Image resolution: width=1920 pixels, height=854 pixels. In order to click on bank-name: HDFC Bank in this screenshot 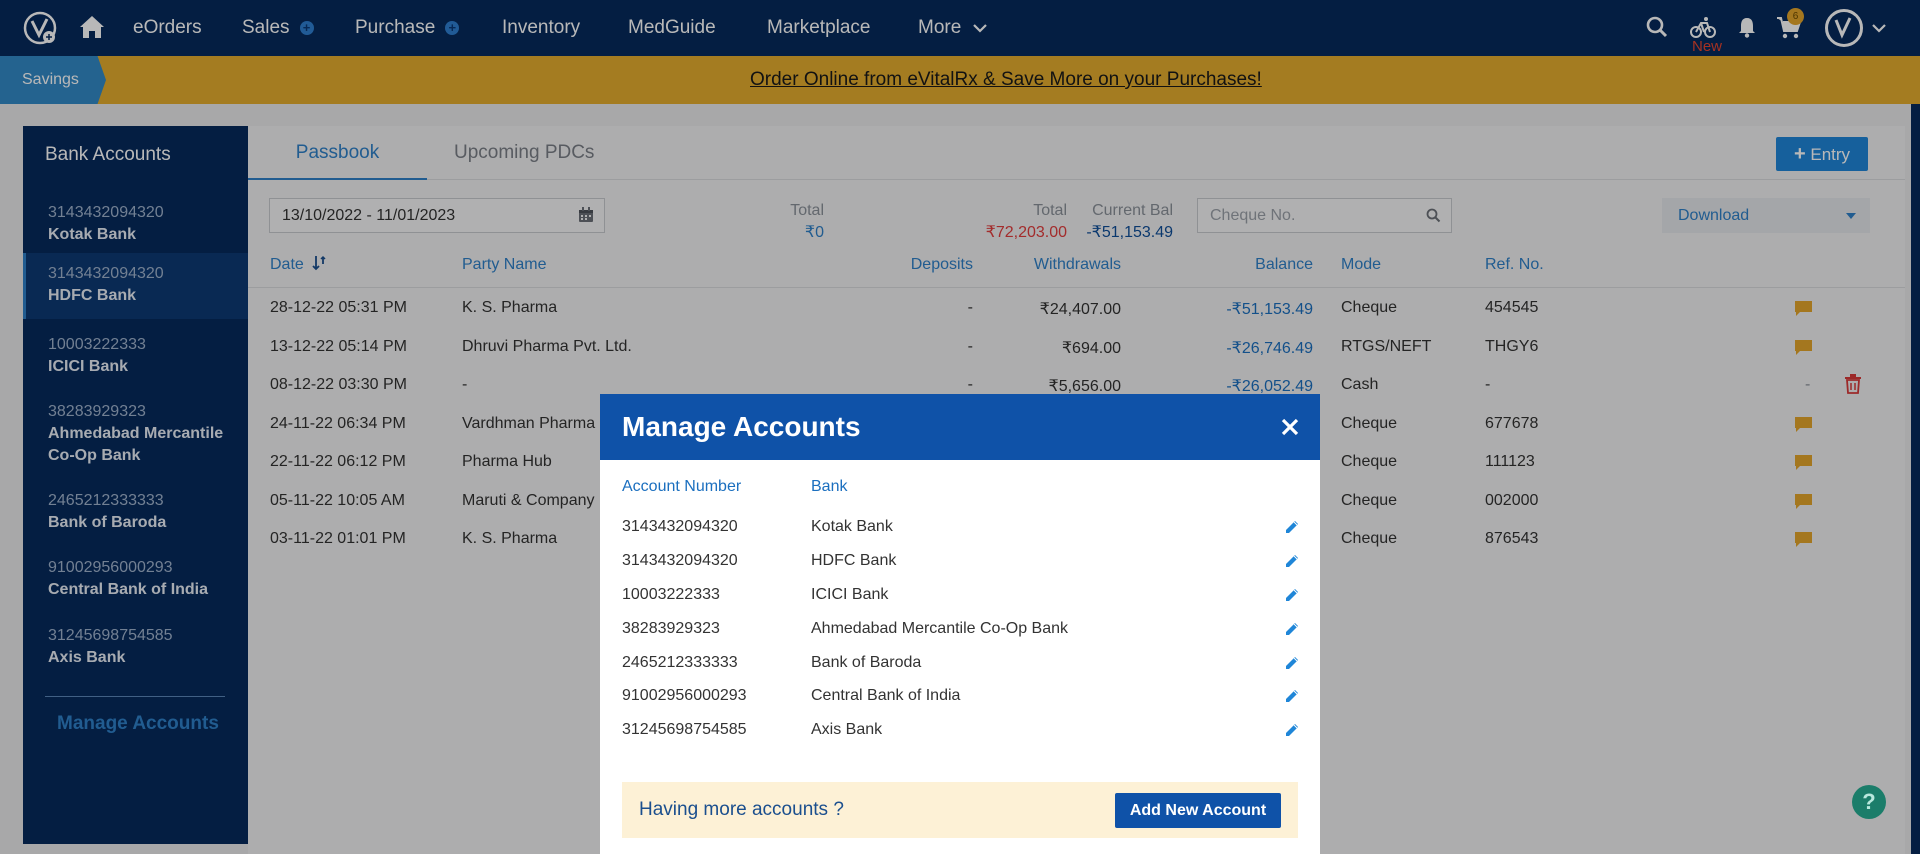, I will do `click(854, 560)`.